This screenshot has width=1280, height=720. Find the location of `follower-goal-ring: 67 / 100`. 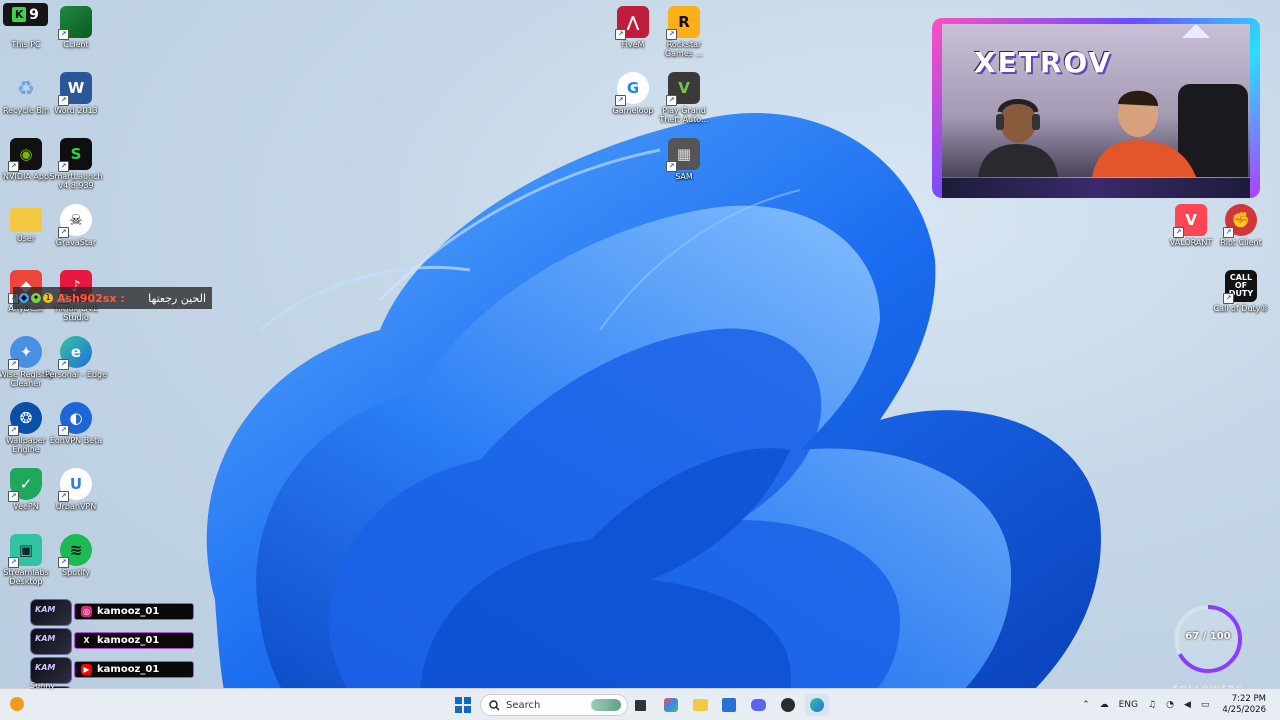

follower-goal-ring: 67 / 100 is located at coordinates (1208, 639).